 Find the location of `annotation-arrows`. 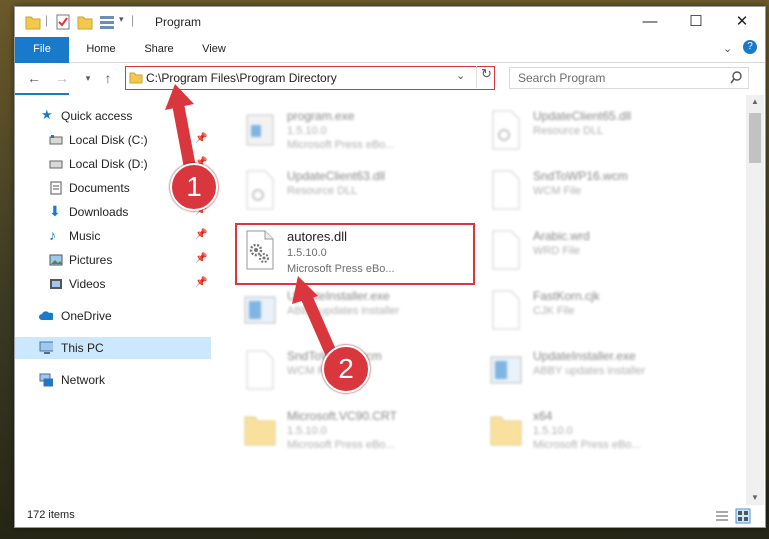

annotation-arrows is located at coordinates (252, 225).